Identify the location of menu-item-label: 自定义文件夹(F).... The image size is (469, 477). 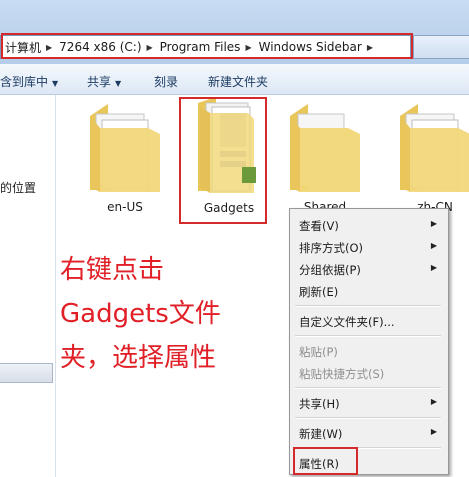
(347, 322).